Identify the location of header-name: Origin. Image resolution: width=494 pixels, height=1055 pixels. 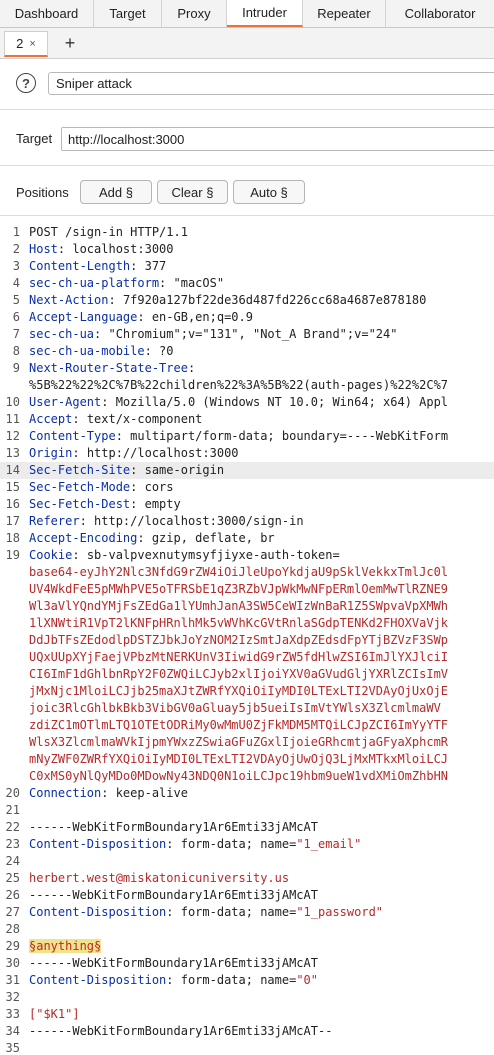
(51, 453).